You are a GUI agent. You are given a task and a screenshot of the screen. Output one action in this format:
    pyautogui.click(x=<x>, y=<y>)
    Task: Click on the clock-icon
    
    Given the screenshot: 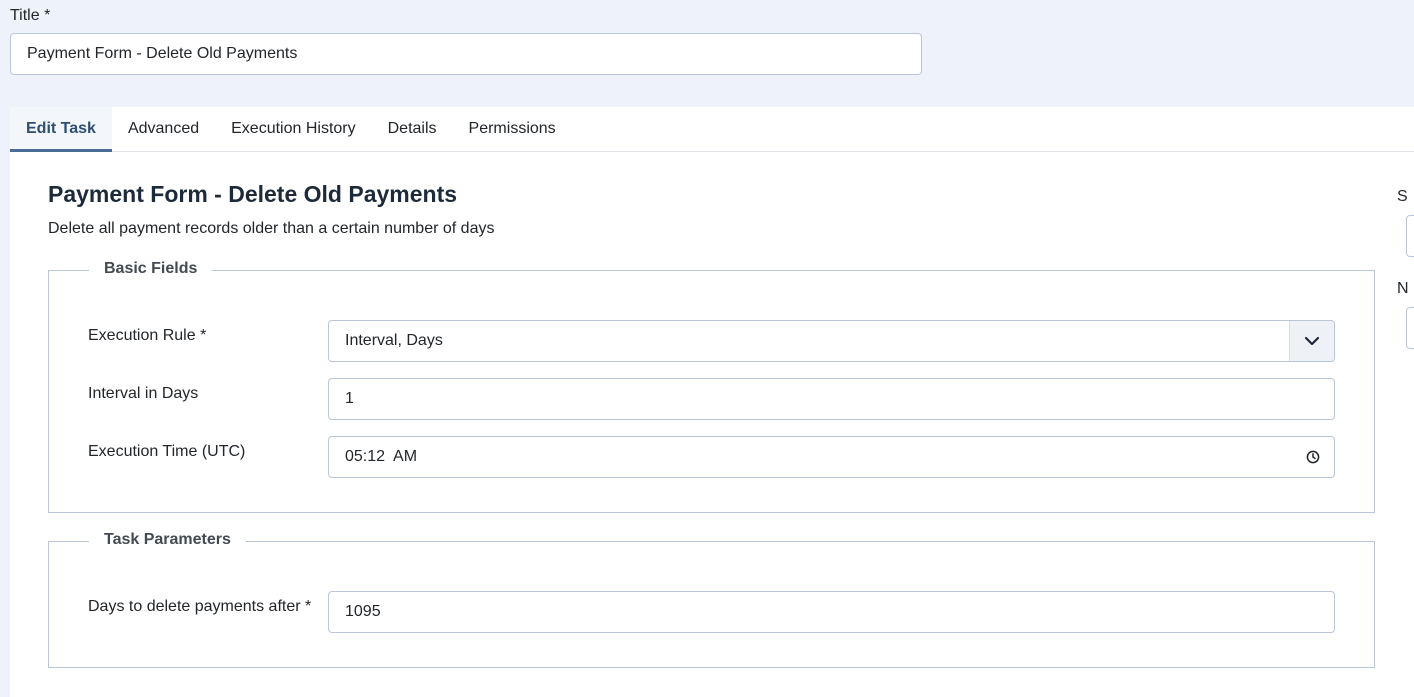 What is the action you would take?
    pyautogui.click(x=1313, y=457)
    